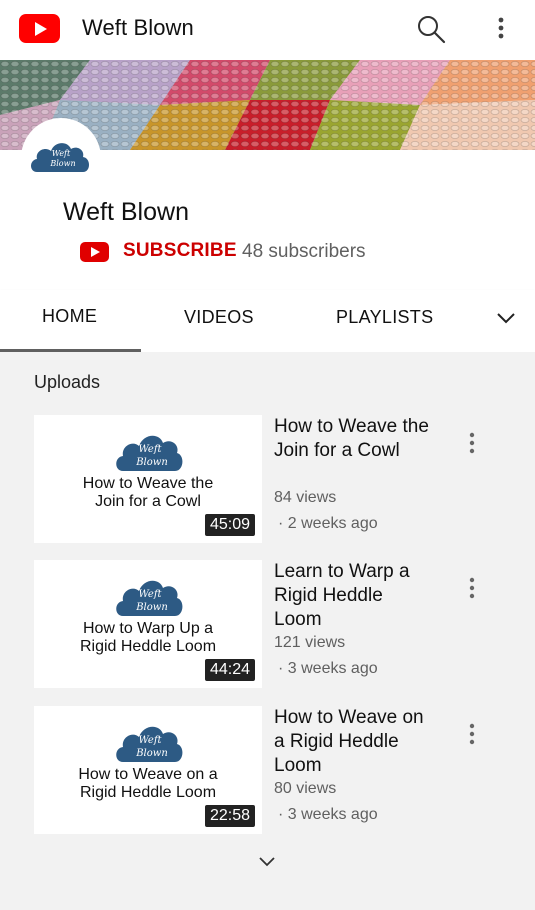 The width and height of the screenshot is (535, 910). What do you see at coordinates (267, 321) in the screenshot?
I see `channel-tabs: HOME VIDEOS PLAYLISTS` at bounding box center [267, 321].